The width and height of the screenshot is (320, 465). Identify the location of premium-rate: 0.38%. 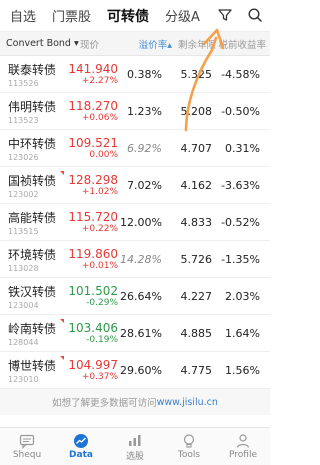
(144, 74).